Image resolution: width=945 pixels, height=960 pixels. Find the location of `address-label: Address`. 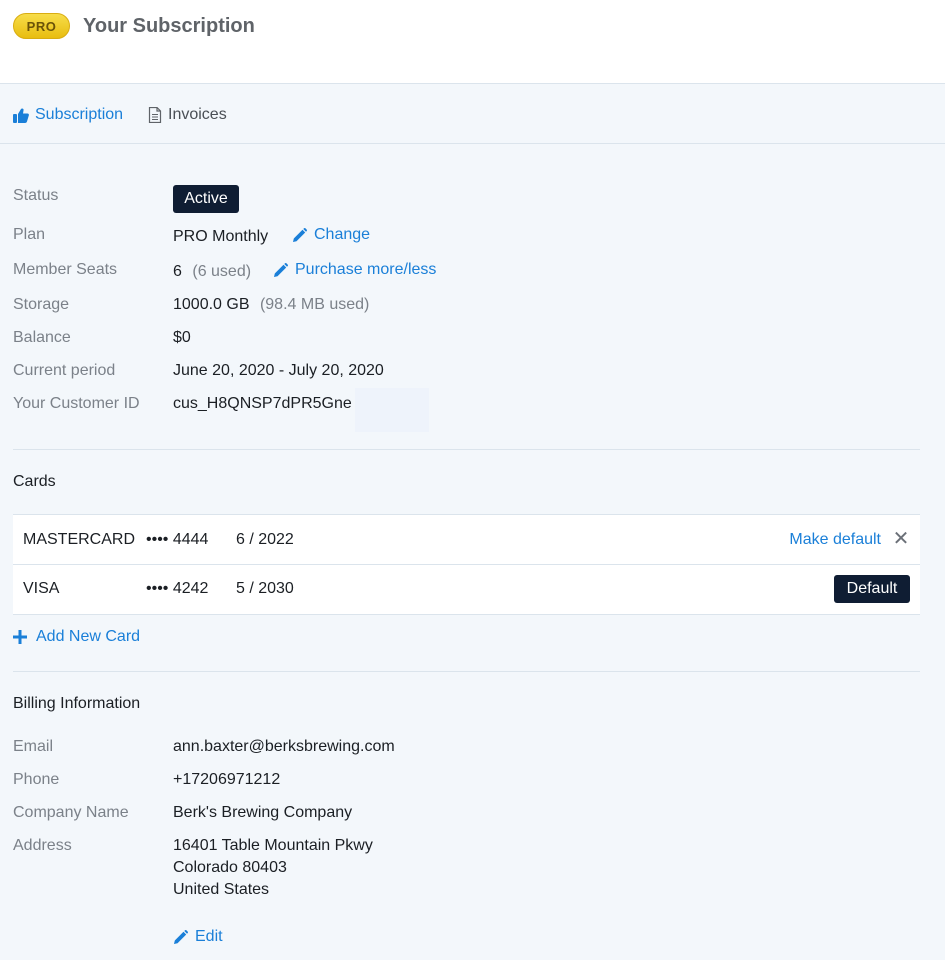

address-label: Address is located at coordinates (42, 845).